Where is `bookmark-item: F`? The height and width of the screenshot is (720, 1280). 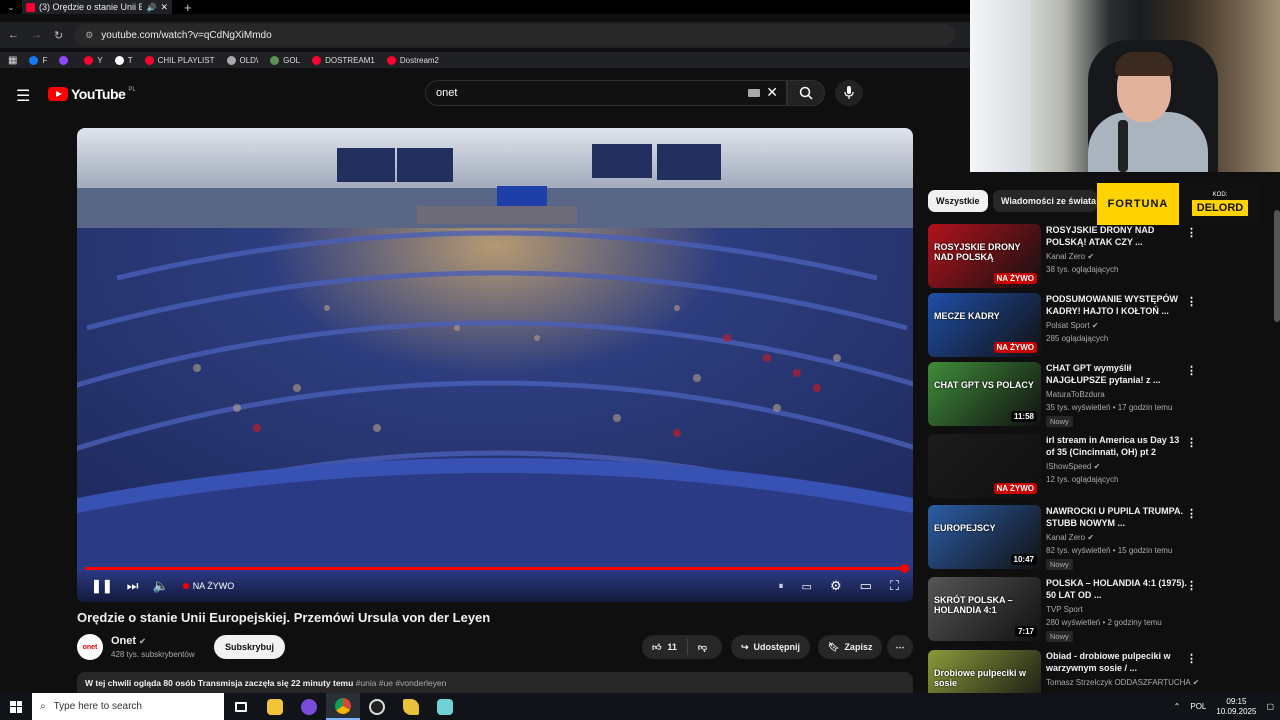
bookmark-item: F is located at coordinates (38, 60).